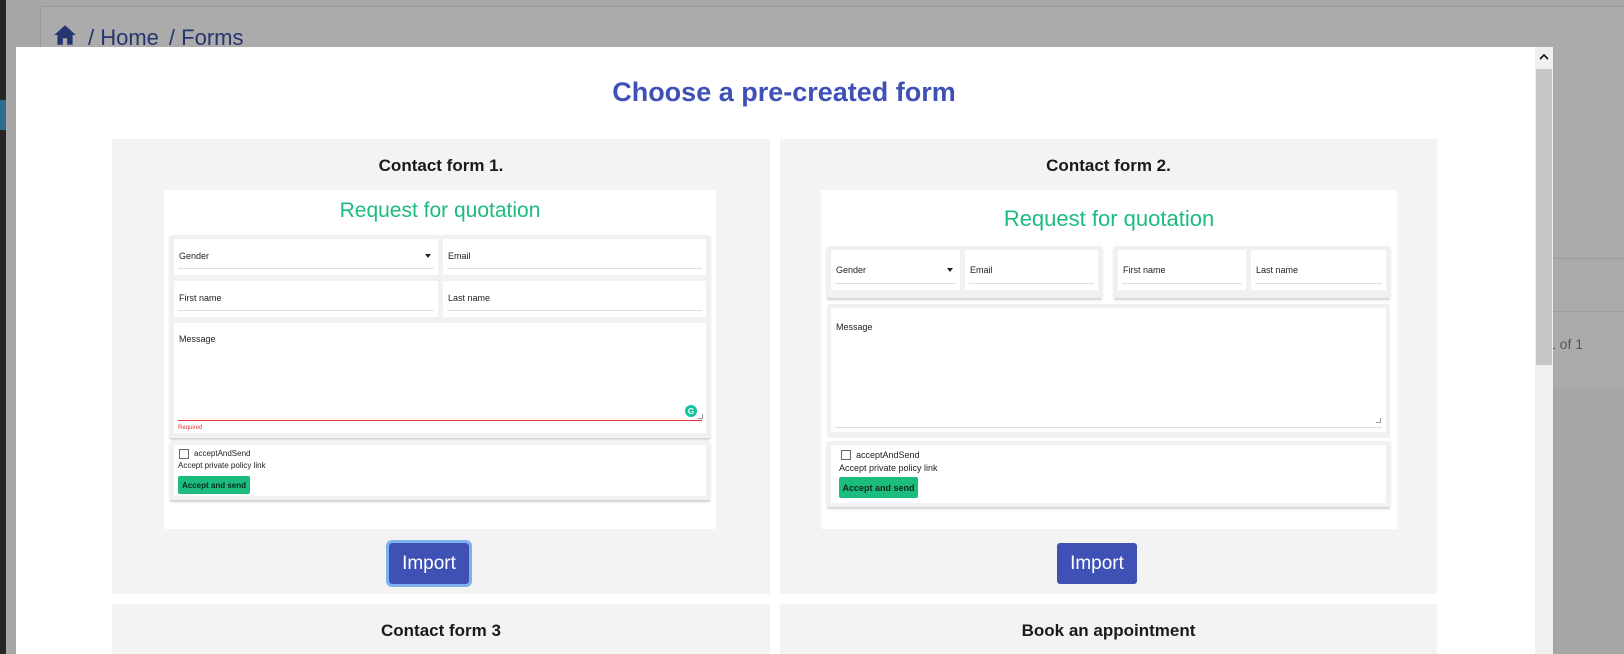  I want to click on modal-scrollbar, so click(1544, 350).